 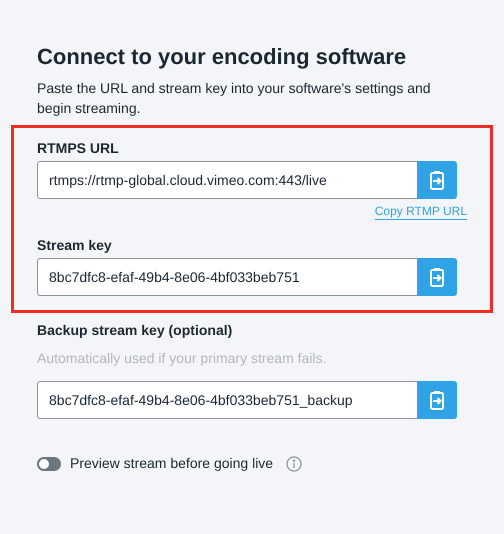 I want to click on field-hint: Automatically used if your primary stream fails., so click(x=182, y=358).